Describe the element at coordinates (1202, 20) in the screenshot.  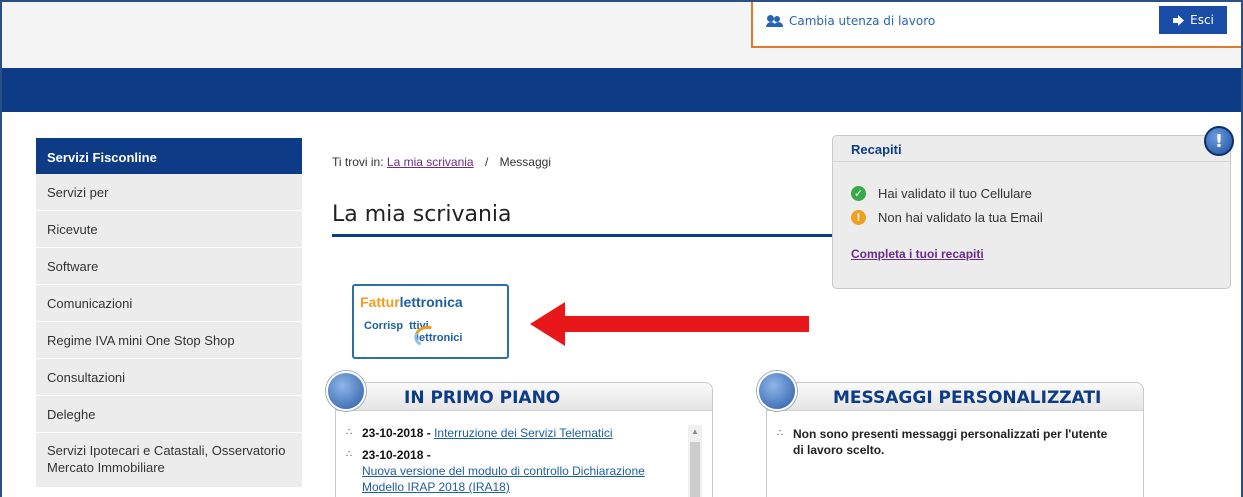
I see `logout-label: Esci` at that location.